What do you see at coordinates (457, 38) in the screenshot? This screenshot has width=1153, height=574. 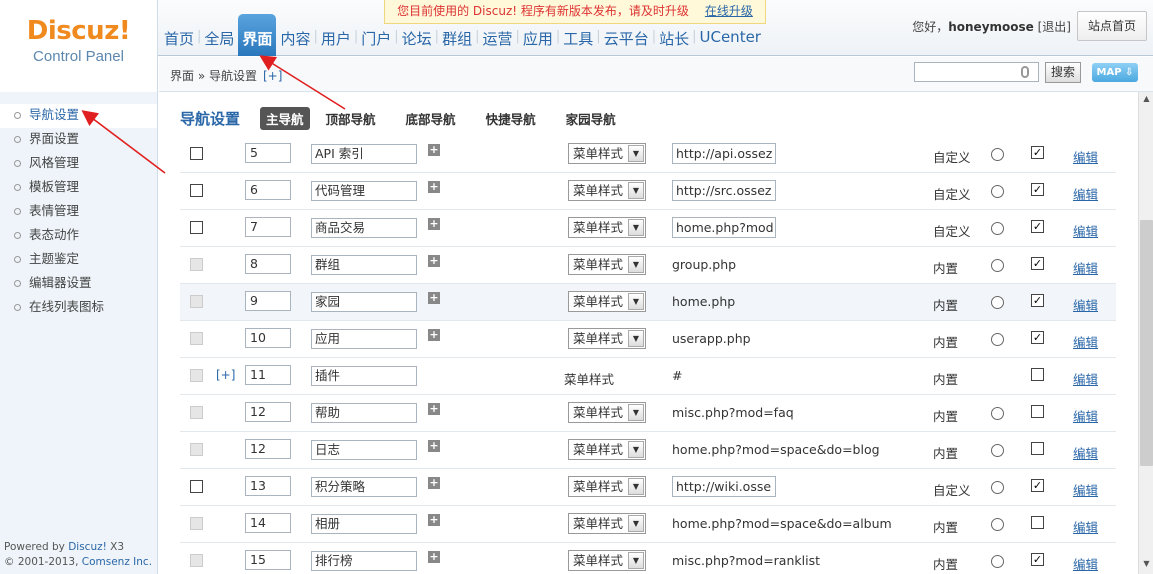 I see `top-nav-item-7: 群组` at bounding box center [457, 38].